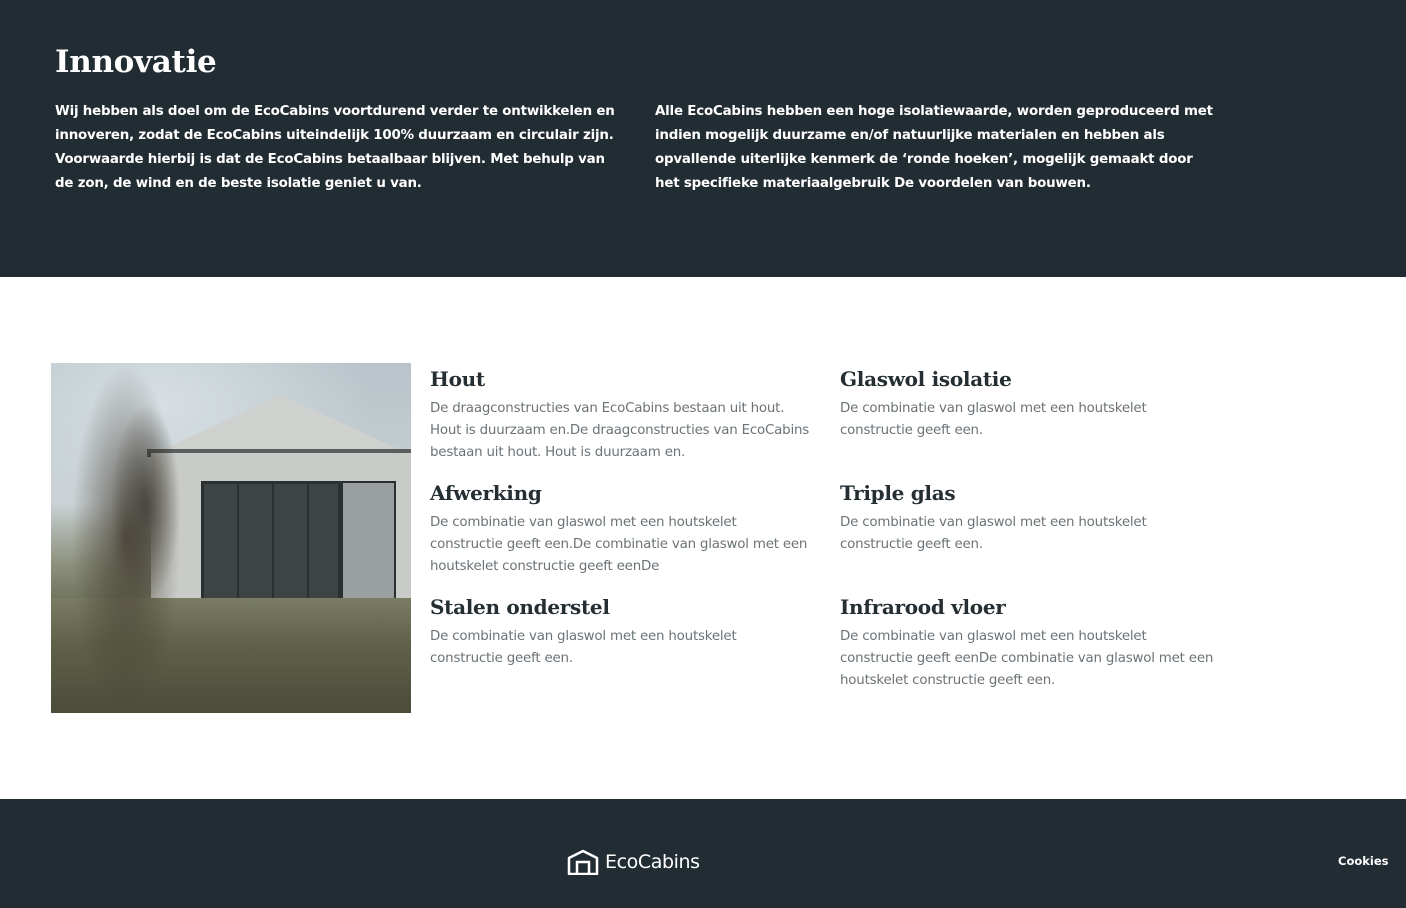 This screenshot has height=908, width=1406. What do you see at coordinates (583, 862) in the screenshot?
I see `cabin-logo-icon` at bounding box center [583, 862].